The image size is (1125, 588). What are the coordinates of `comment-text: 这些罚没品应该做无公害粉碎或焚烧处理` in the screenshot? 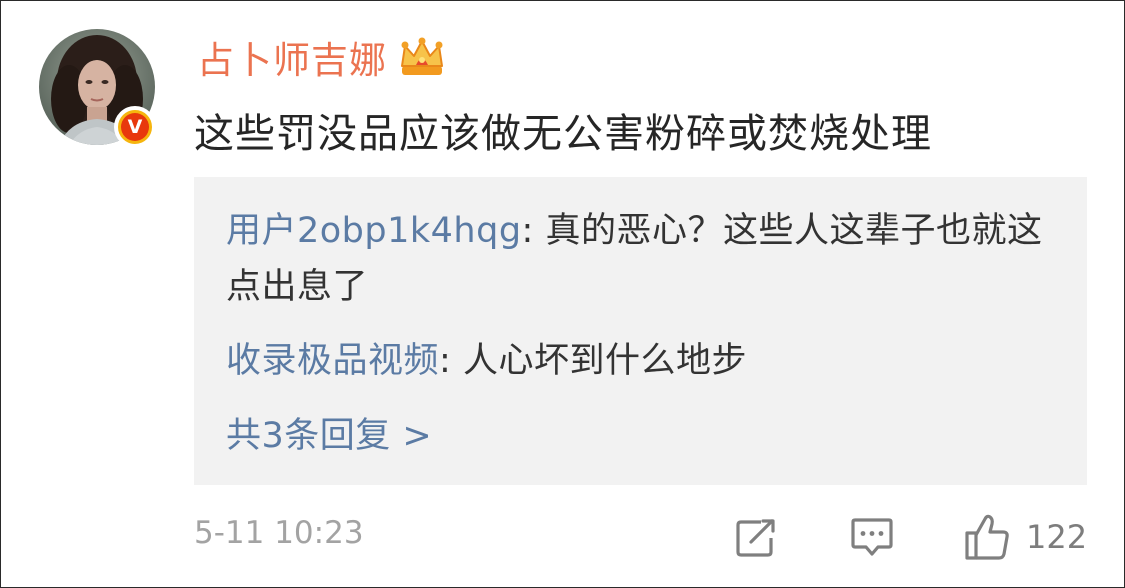 It's located at (563, 134).